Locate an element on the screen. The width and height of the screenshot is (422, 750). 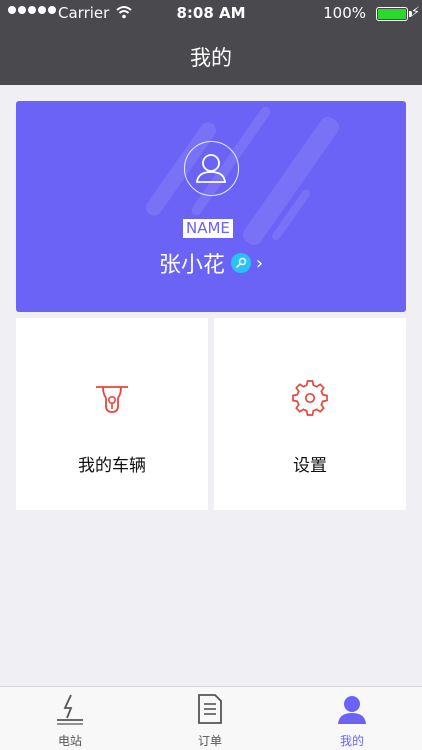
tab-orders: 订单 is located at coordinates (210, 718).